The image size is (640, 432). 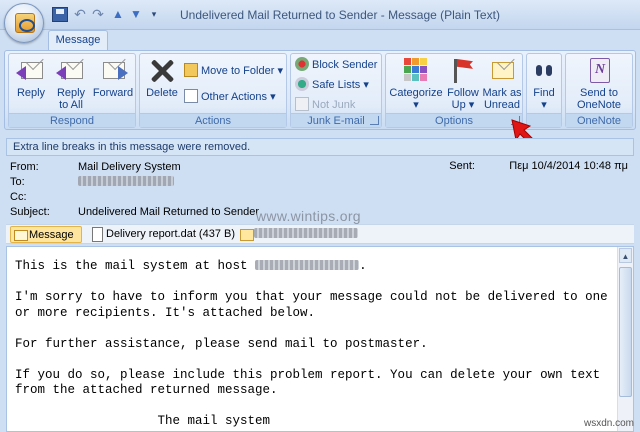 I want to click on reply-all-button: Reply to All, so click(x=71, y=85).